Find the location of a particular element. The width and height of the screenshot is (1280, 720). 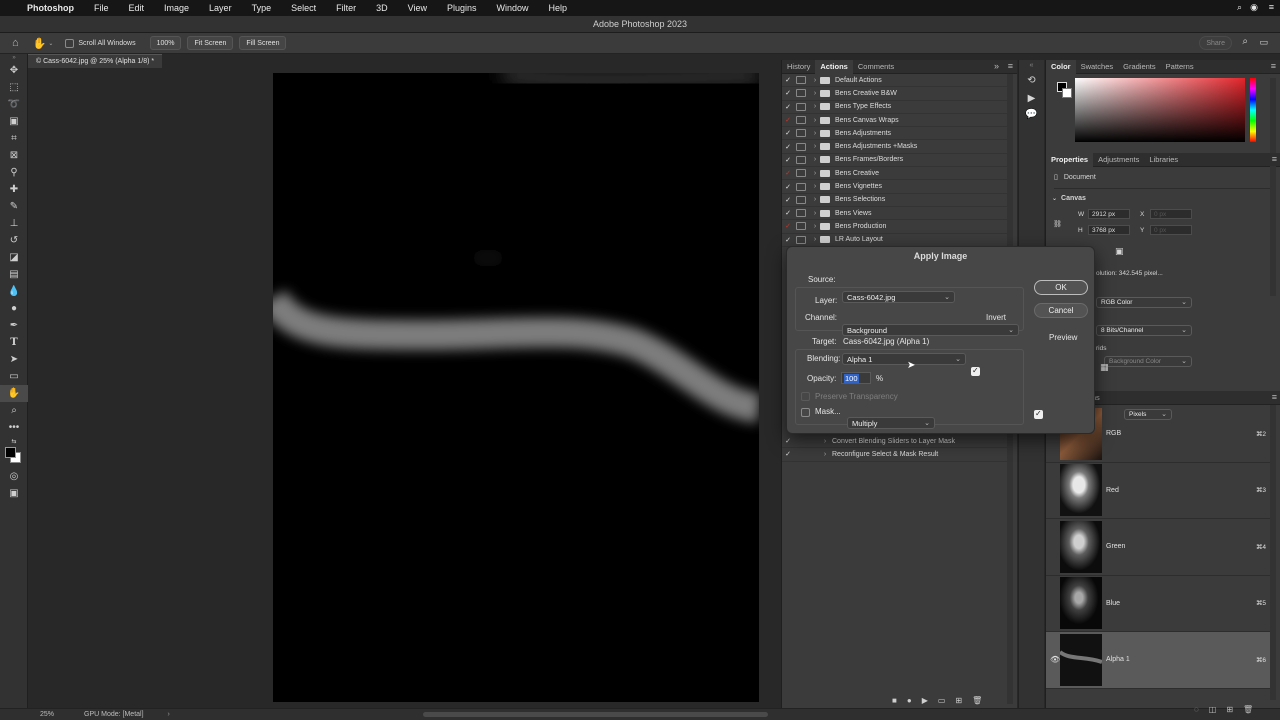

zoom-100-button: 100% is located at coordinates (165, 43).